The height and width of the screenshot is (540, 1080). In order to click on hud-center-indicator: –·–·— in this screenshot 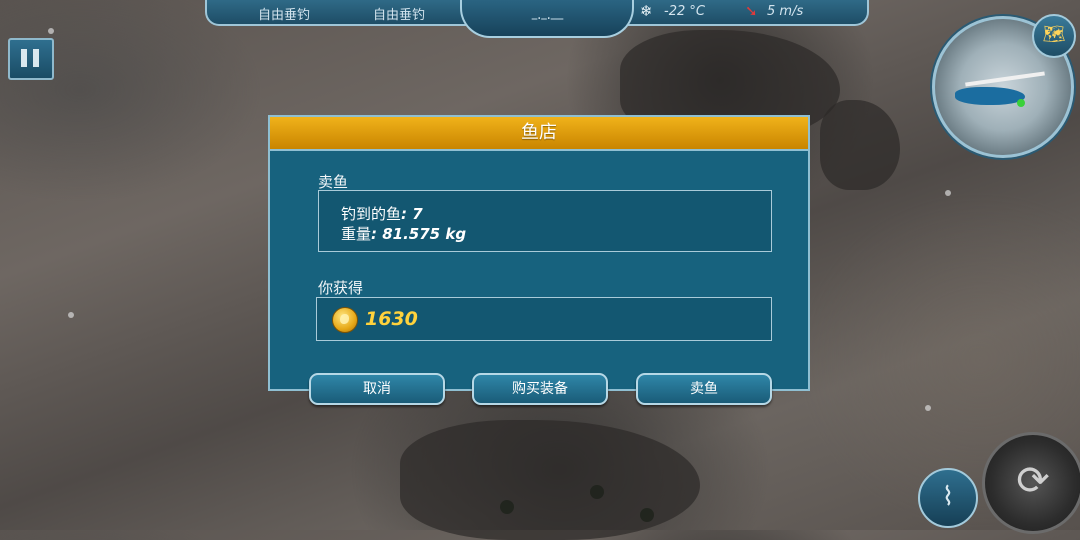, I will do `click(547, 19)`.